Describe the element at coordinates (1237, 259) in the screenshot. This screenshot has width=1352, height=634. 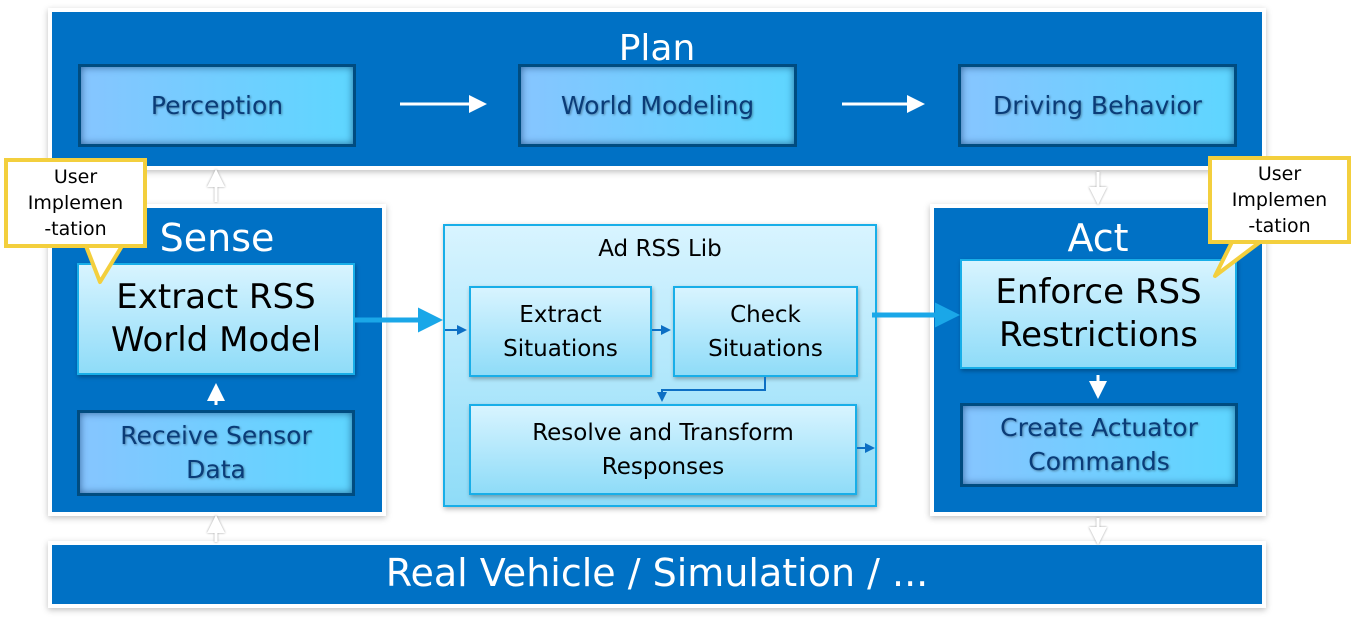
I see `callout-right-tail` at that location.